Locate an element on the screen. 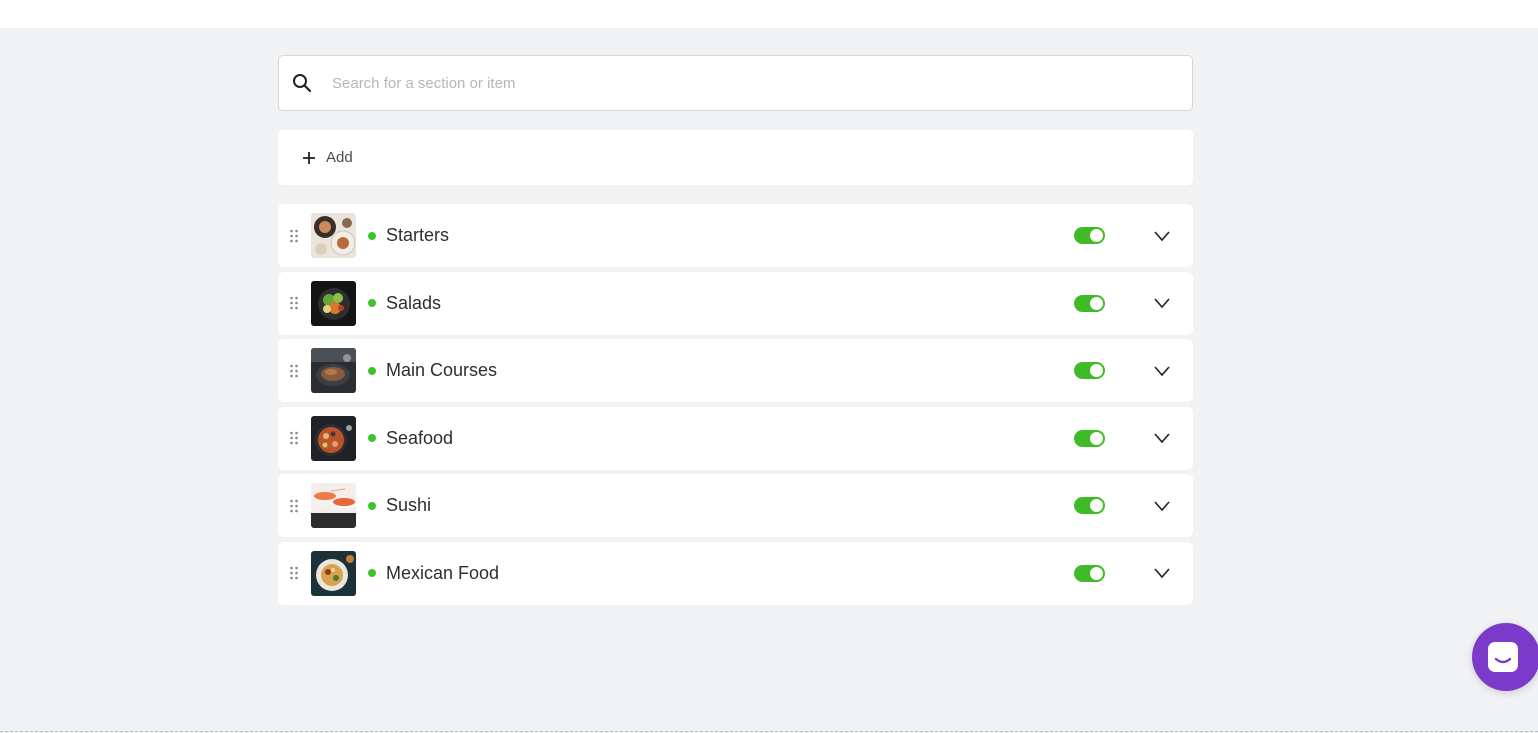 The height and width of the screenshot is (733, 1538). section-name: Salads is located at coordinates (414, 302).